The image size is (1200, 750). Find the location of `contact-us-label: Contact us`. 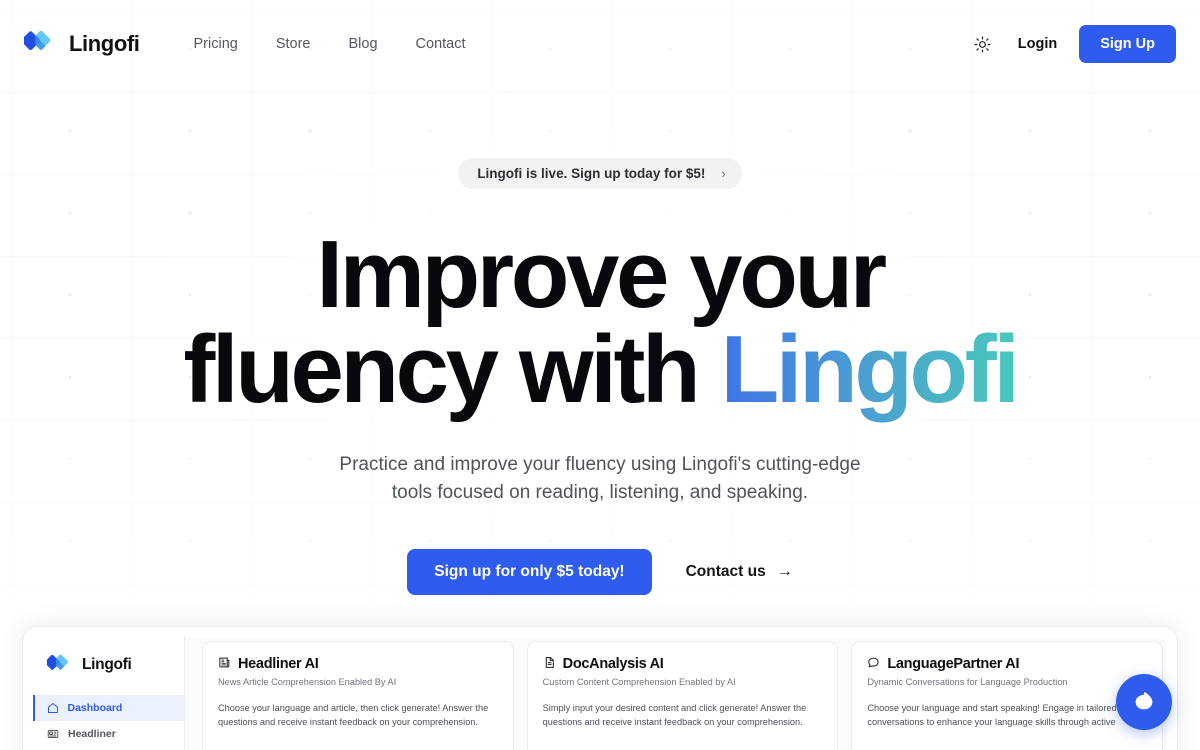

contact-us-label: Contact us is located at coordinates (725, 572).